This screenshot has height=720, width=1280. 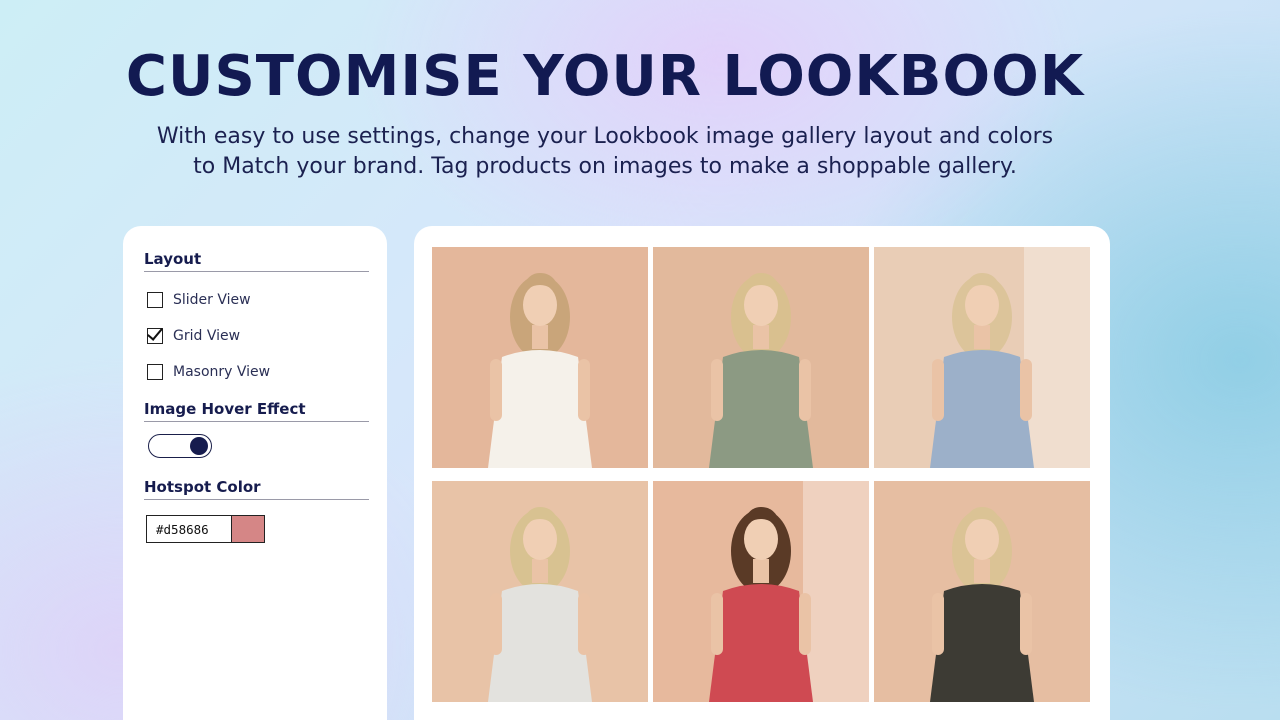 I want to click on hotspot-color-input: #d58686, so click(x=189, y=529).